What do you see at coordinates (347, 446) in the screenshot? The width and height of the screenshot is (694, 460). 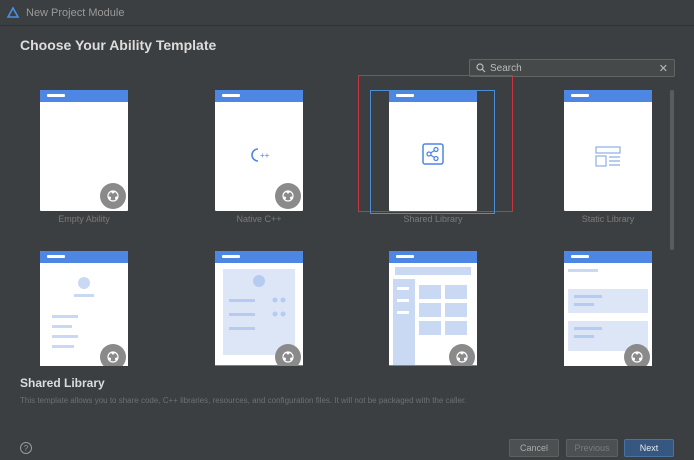 I see `dialog-footer: ? Cancel Previous Next` at bounding box center [347, 446].